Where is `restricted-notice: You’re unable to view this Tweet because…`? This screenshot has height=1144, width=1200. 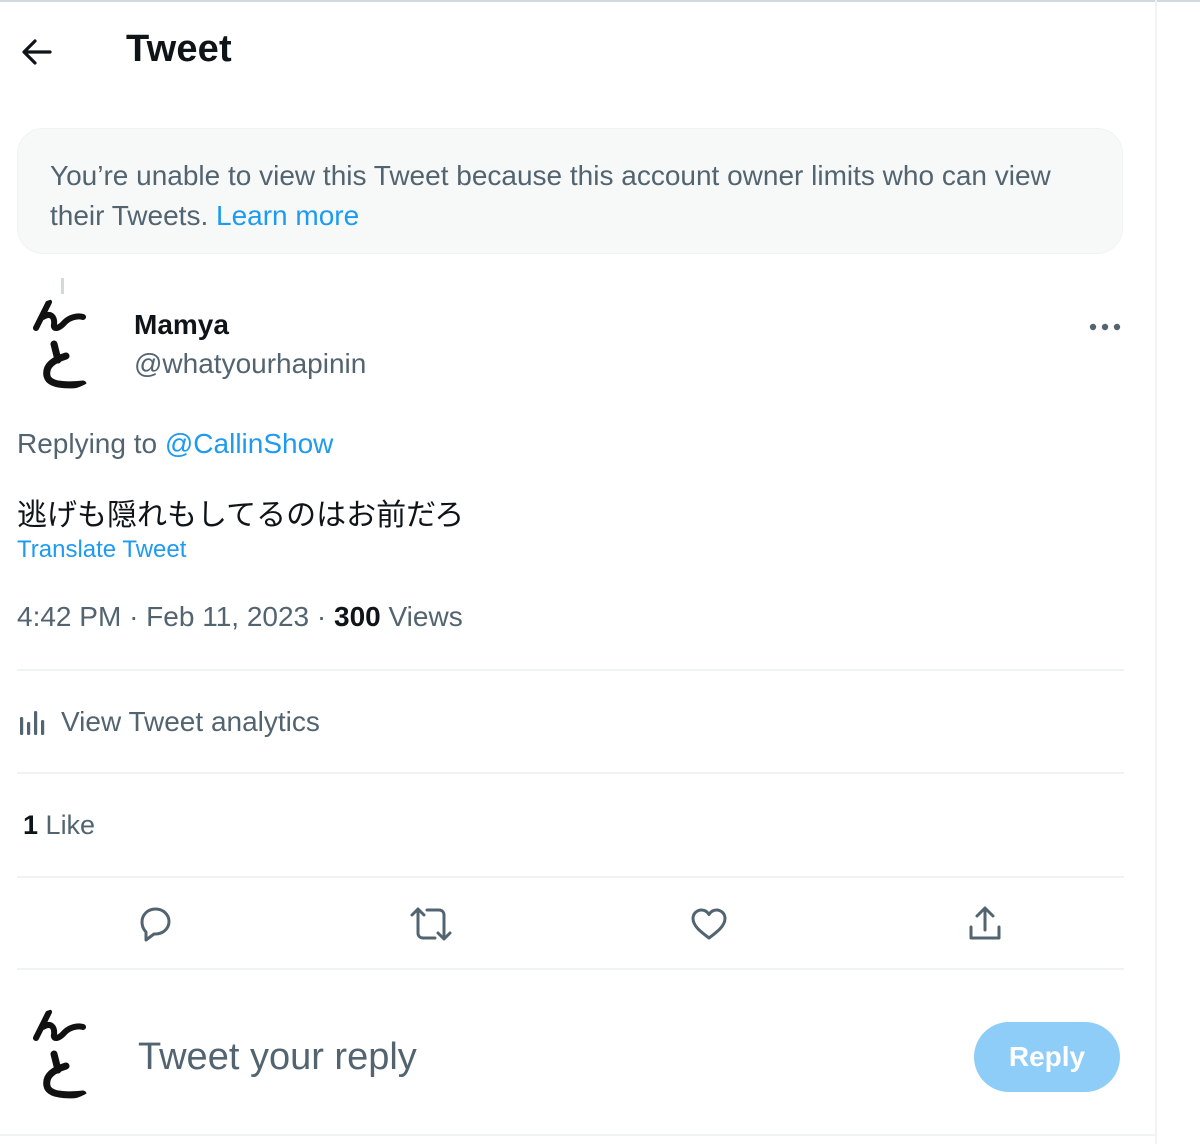
restricted-notice: You’re unable to view this Tweet because… is located at coordinates (570, 191).